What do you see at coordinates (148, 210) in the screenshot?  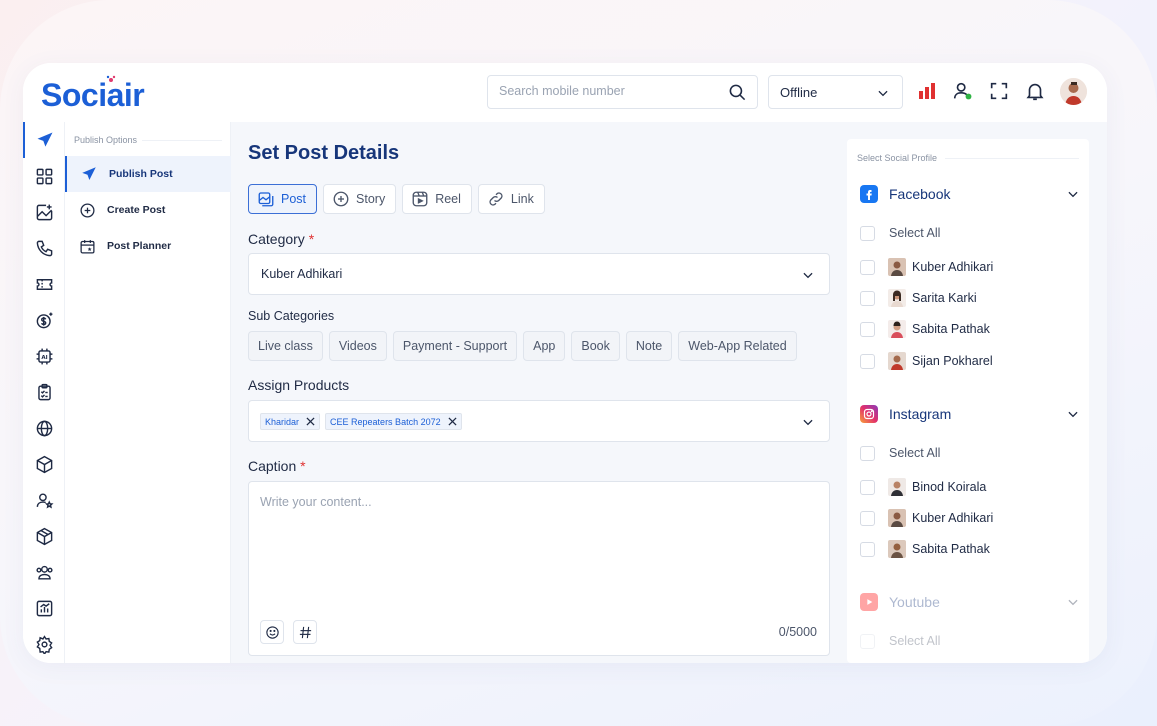 I see `subnav-item-create-post: Create Post` at bounding box center [148, 210].